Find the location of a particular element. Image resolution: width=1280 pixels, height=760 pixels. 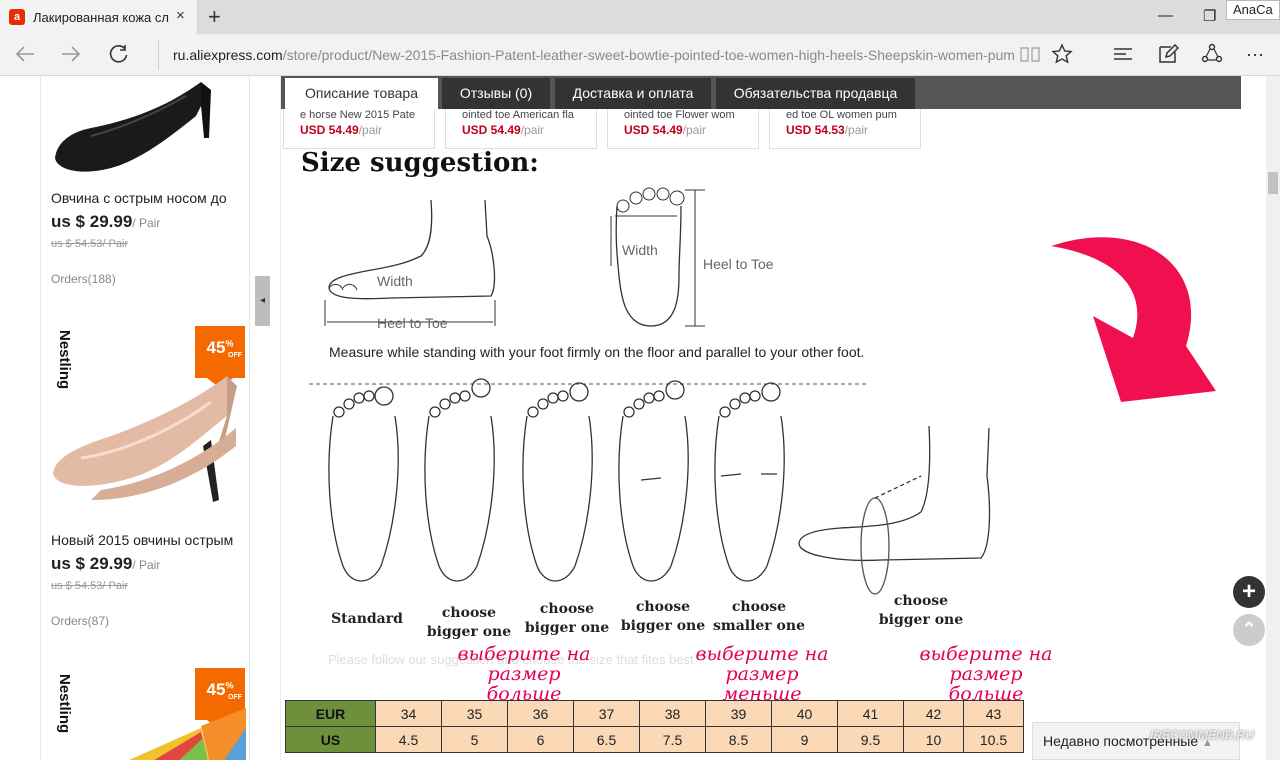

sidebar-product: Nestling 45% OFF is located at coordinates (148, 714).